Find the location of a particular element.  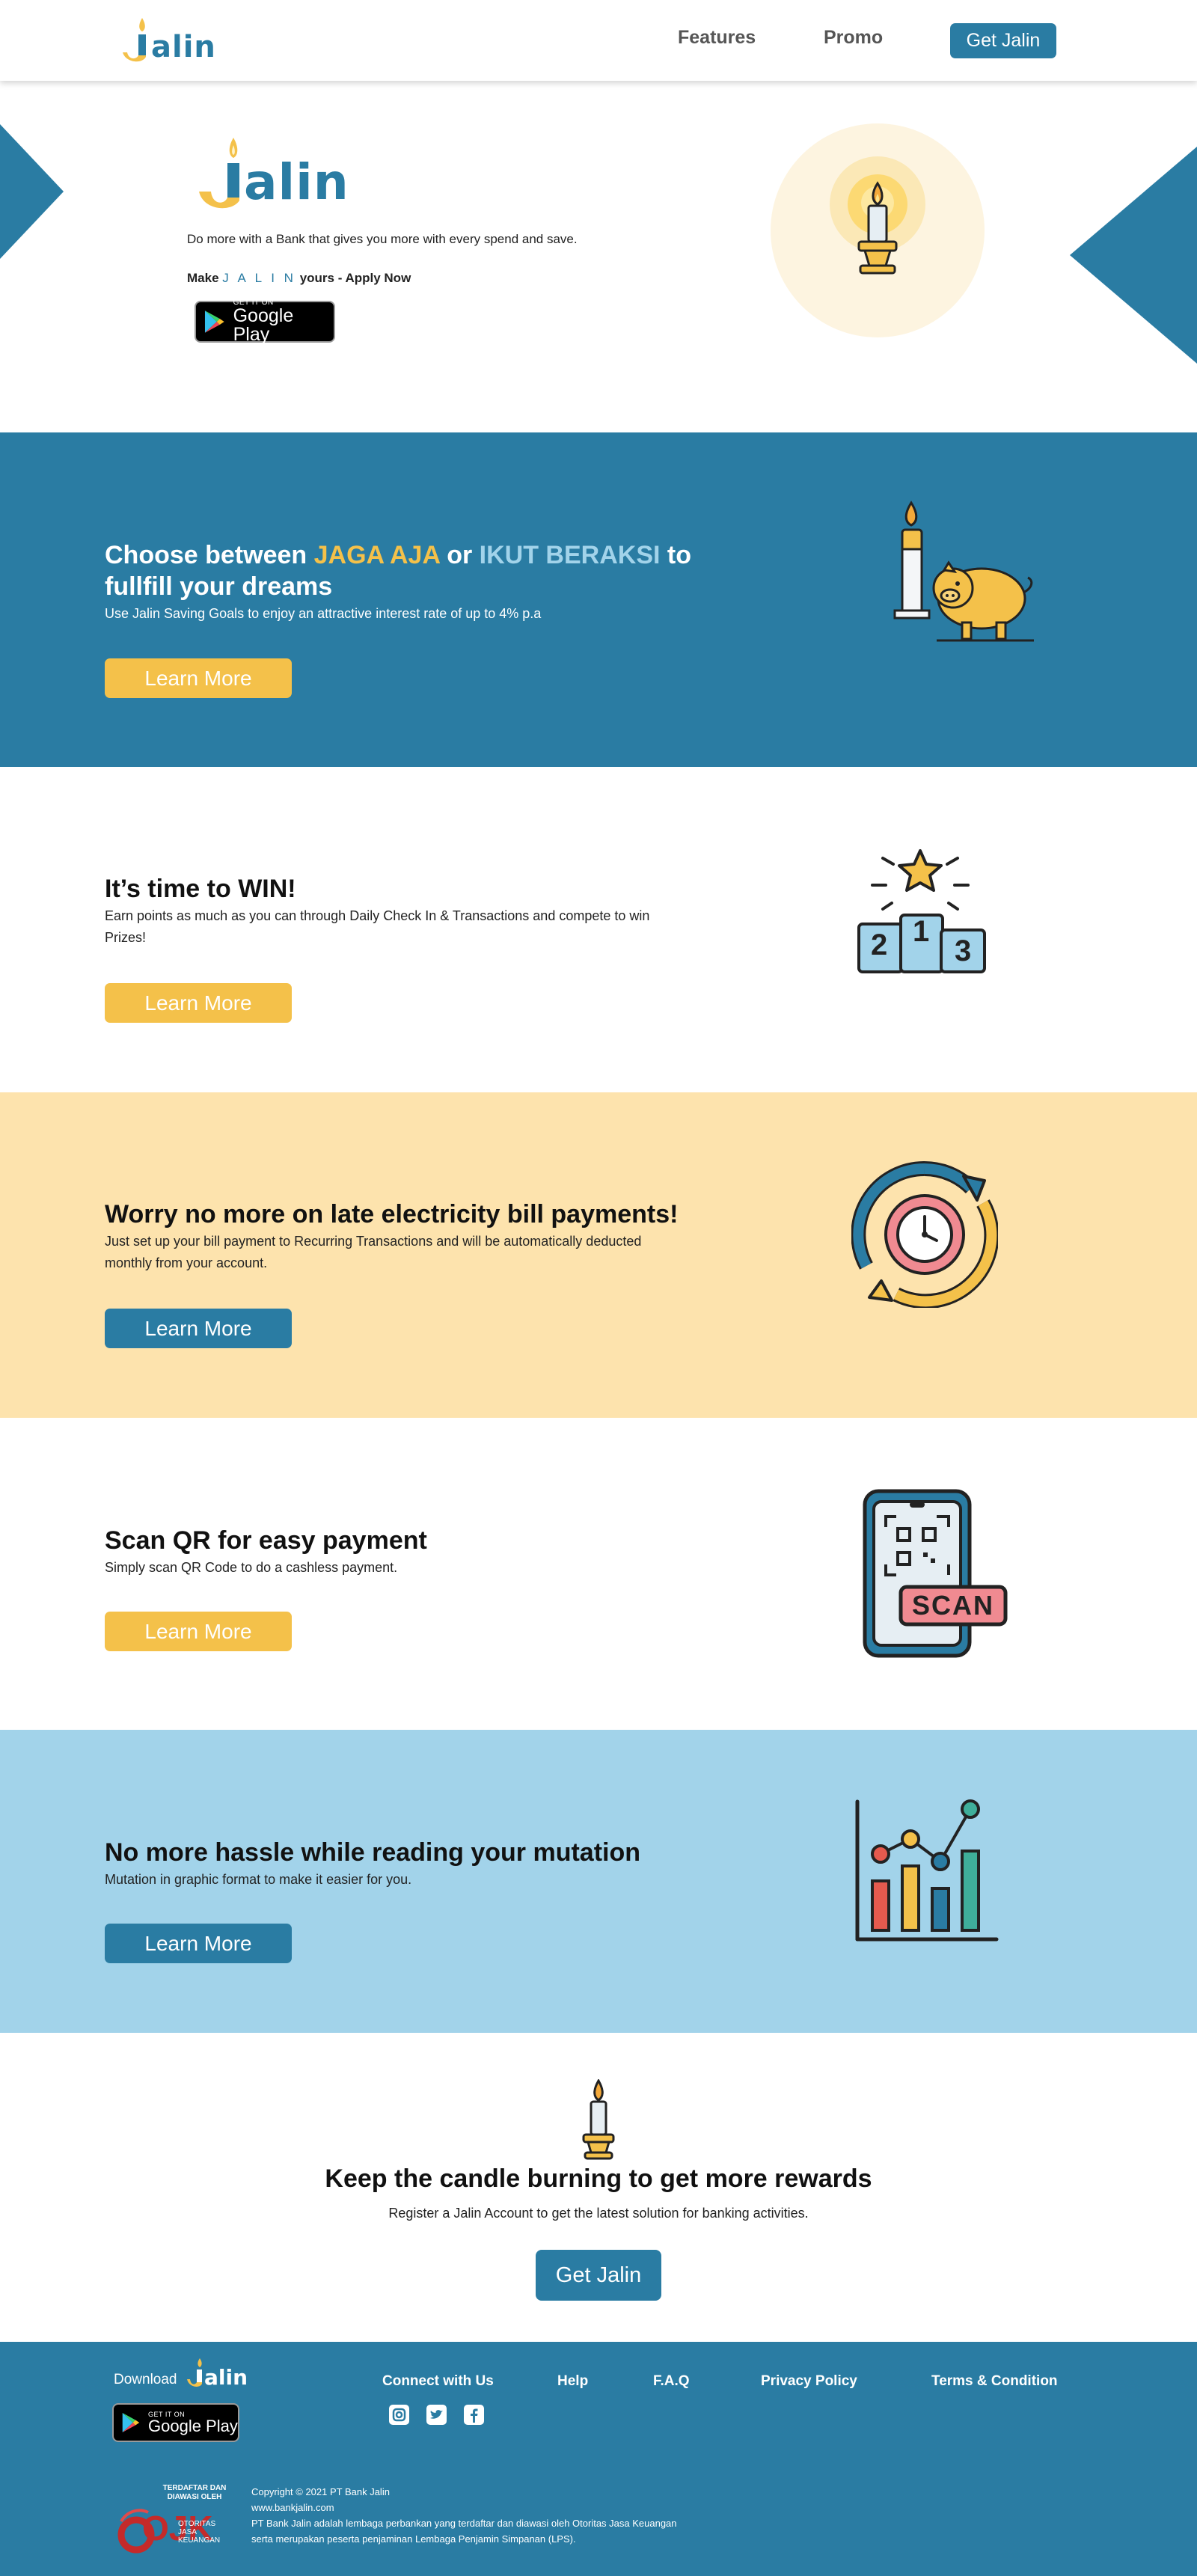

facebook-icon is located at coordinates (474, 2415).